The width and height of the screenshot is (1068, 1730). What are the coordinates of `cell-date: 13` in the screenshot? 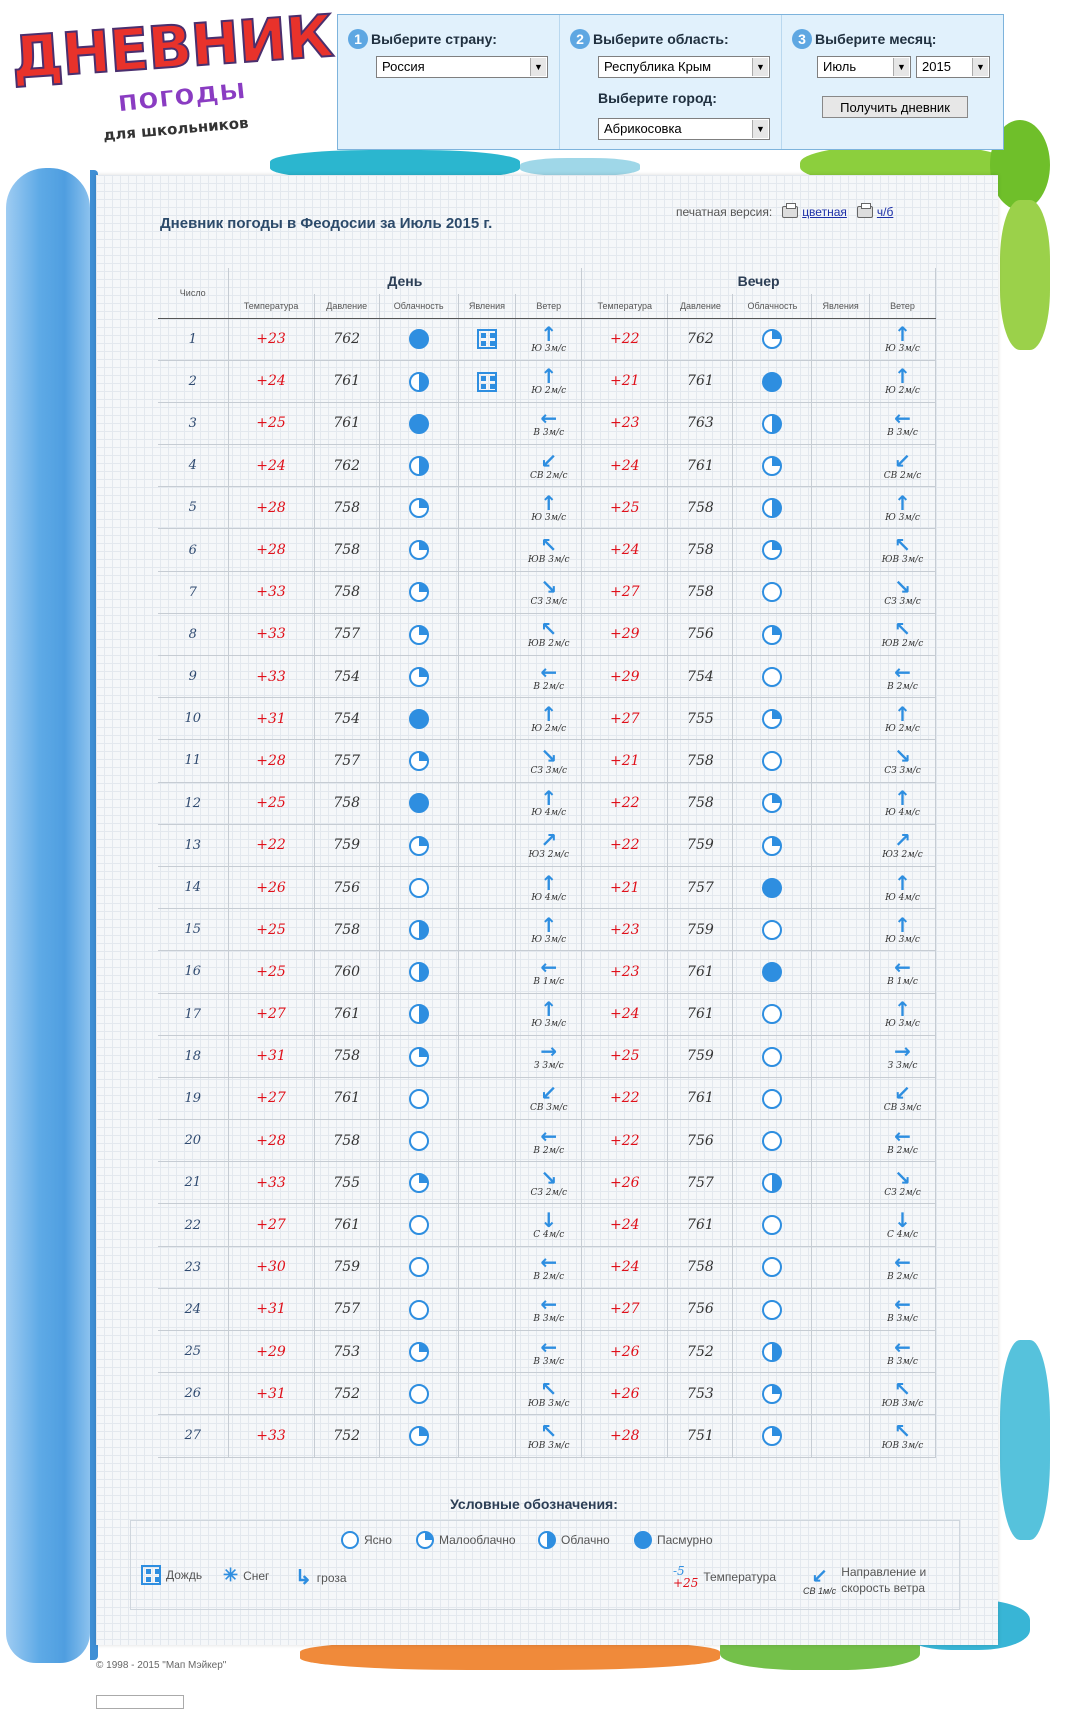 It's located at (193, 845).